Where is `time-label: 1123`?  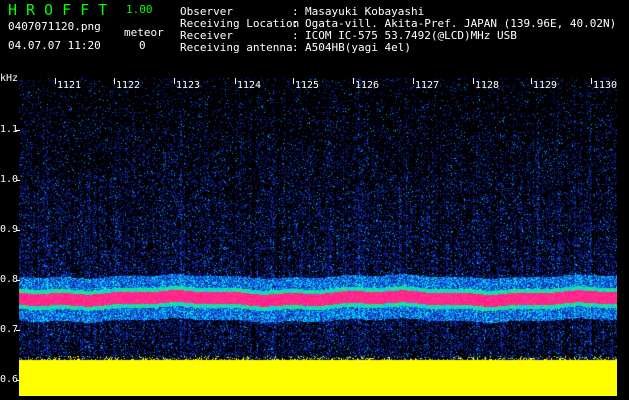
time-label: 1123 is located at coordinates (188, 85).